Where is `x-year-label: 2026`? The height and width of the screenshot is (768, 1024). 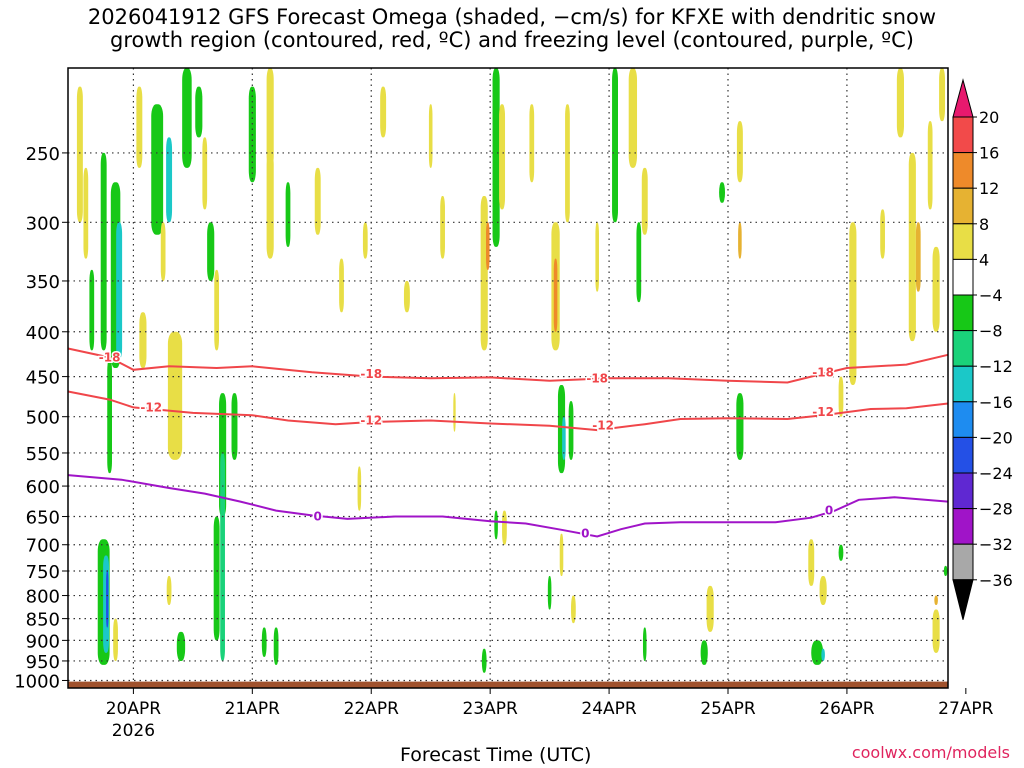 x-year-label: 2026 is located at coordinates (133, 731).